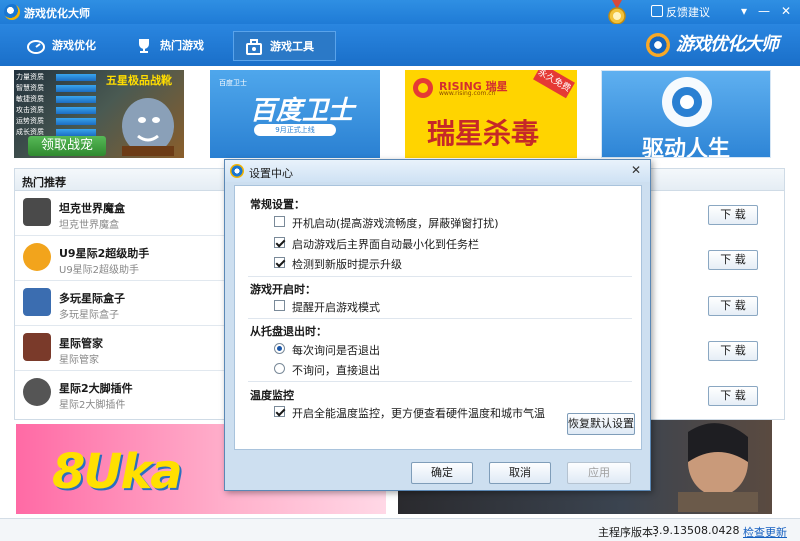  Describe the element at coordinates (64, 77) in the screenshot. I see `stat-row: 力量资质` at that location.